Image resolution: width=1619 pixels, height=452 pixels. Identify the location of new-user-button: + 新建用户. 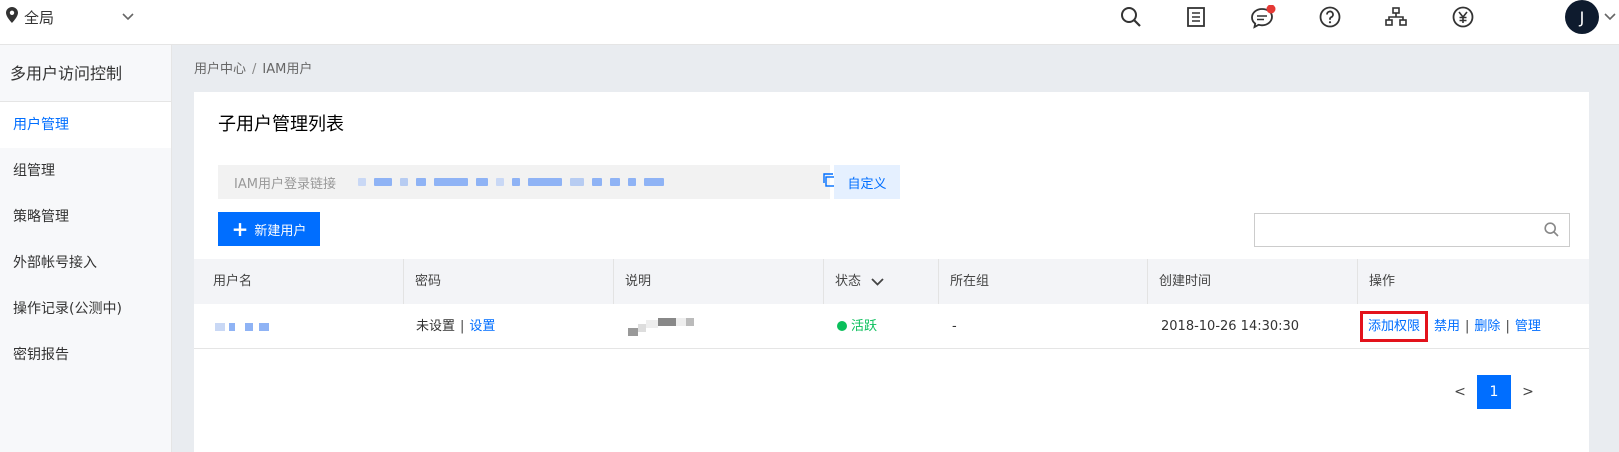
(269, 229).